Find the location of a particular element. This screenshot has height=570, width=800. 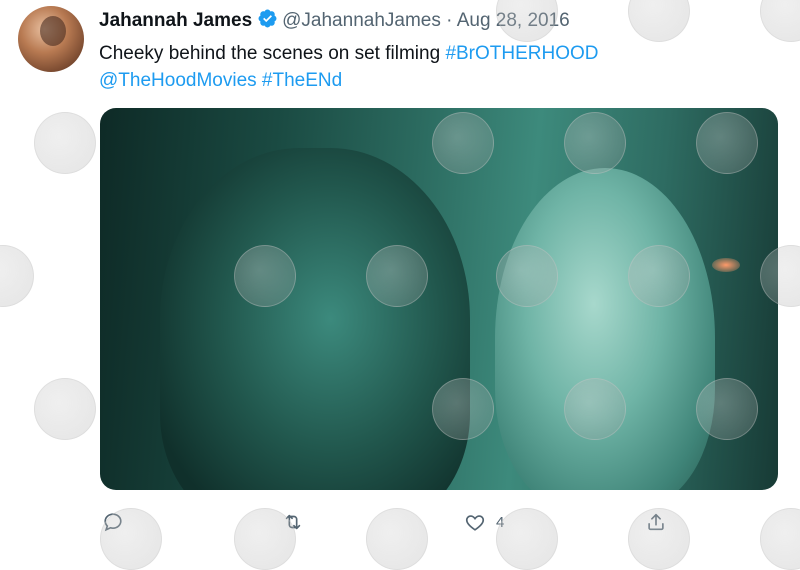

retweet-icon is located at coordinates (293, 522).